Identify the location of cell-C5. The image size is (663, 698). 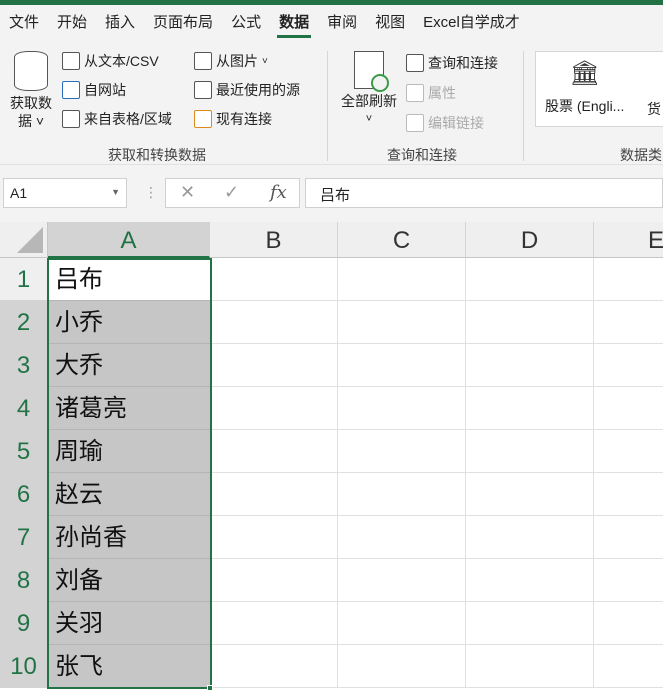
(402, 451).